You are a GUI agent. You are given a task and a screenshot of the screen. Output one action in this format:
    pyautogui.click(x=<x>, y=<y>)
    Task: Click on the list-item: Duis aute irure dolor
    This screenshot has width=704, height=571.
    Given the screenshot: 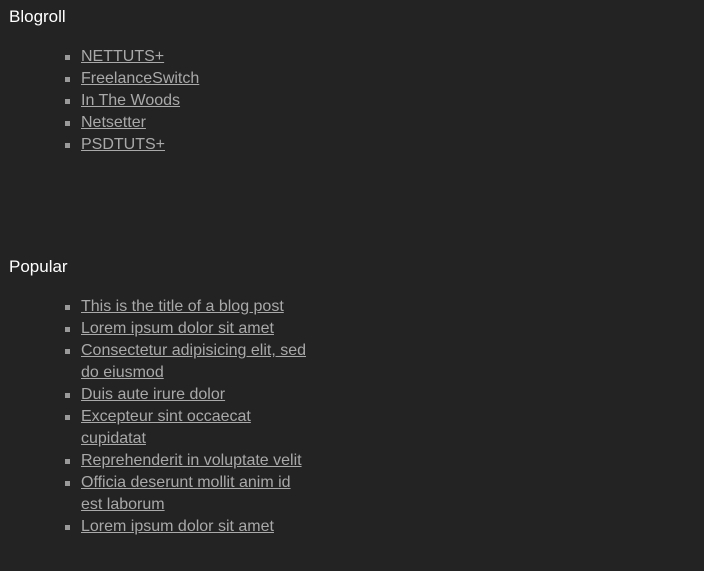 What is the action you would take?
    pyautogui.click(x=188, y=395)
    